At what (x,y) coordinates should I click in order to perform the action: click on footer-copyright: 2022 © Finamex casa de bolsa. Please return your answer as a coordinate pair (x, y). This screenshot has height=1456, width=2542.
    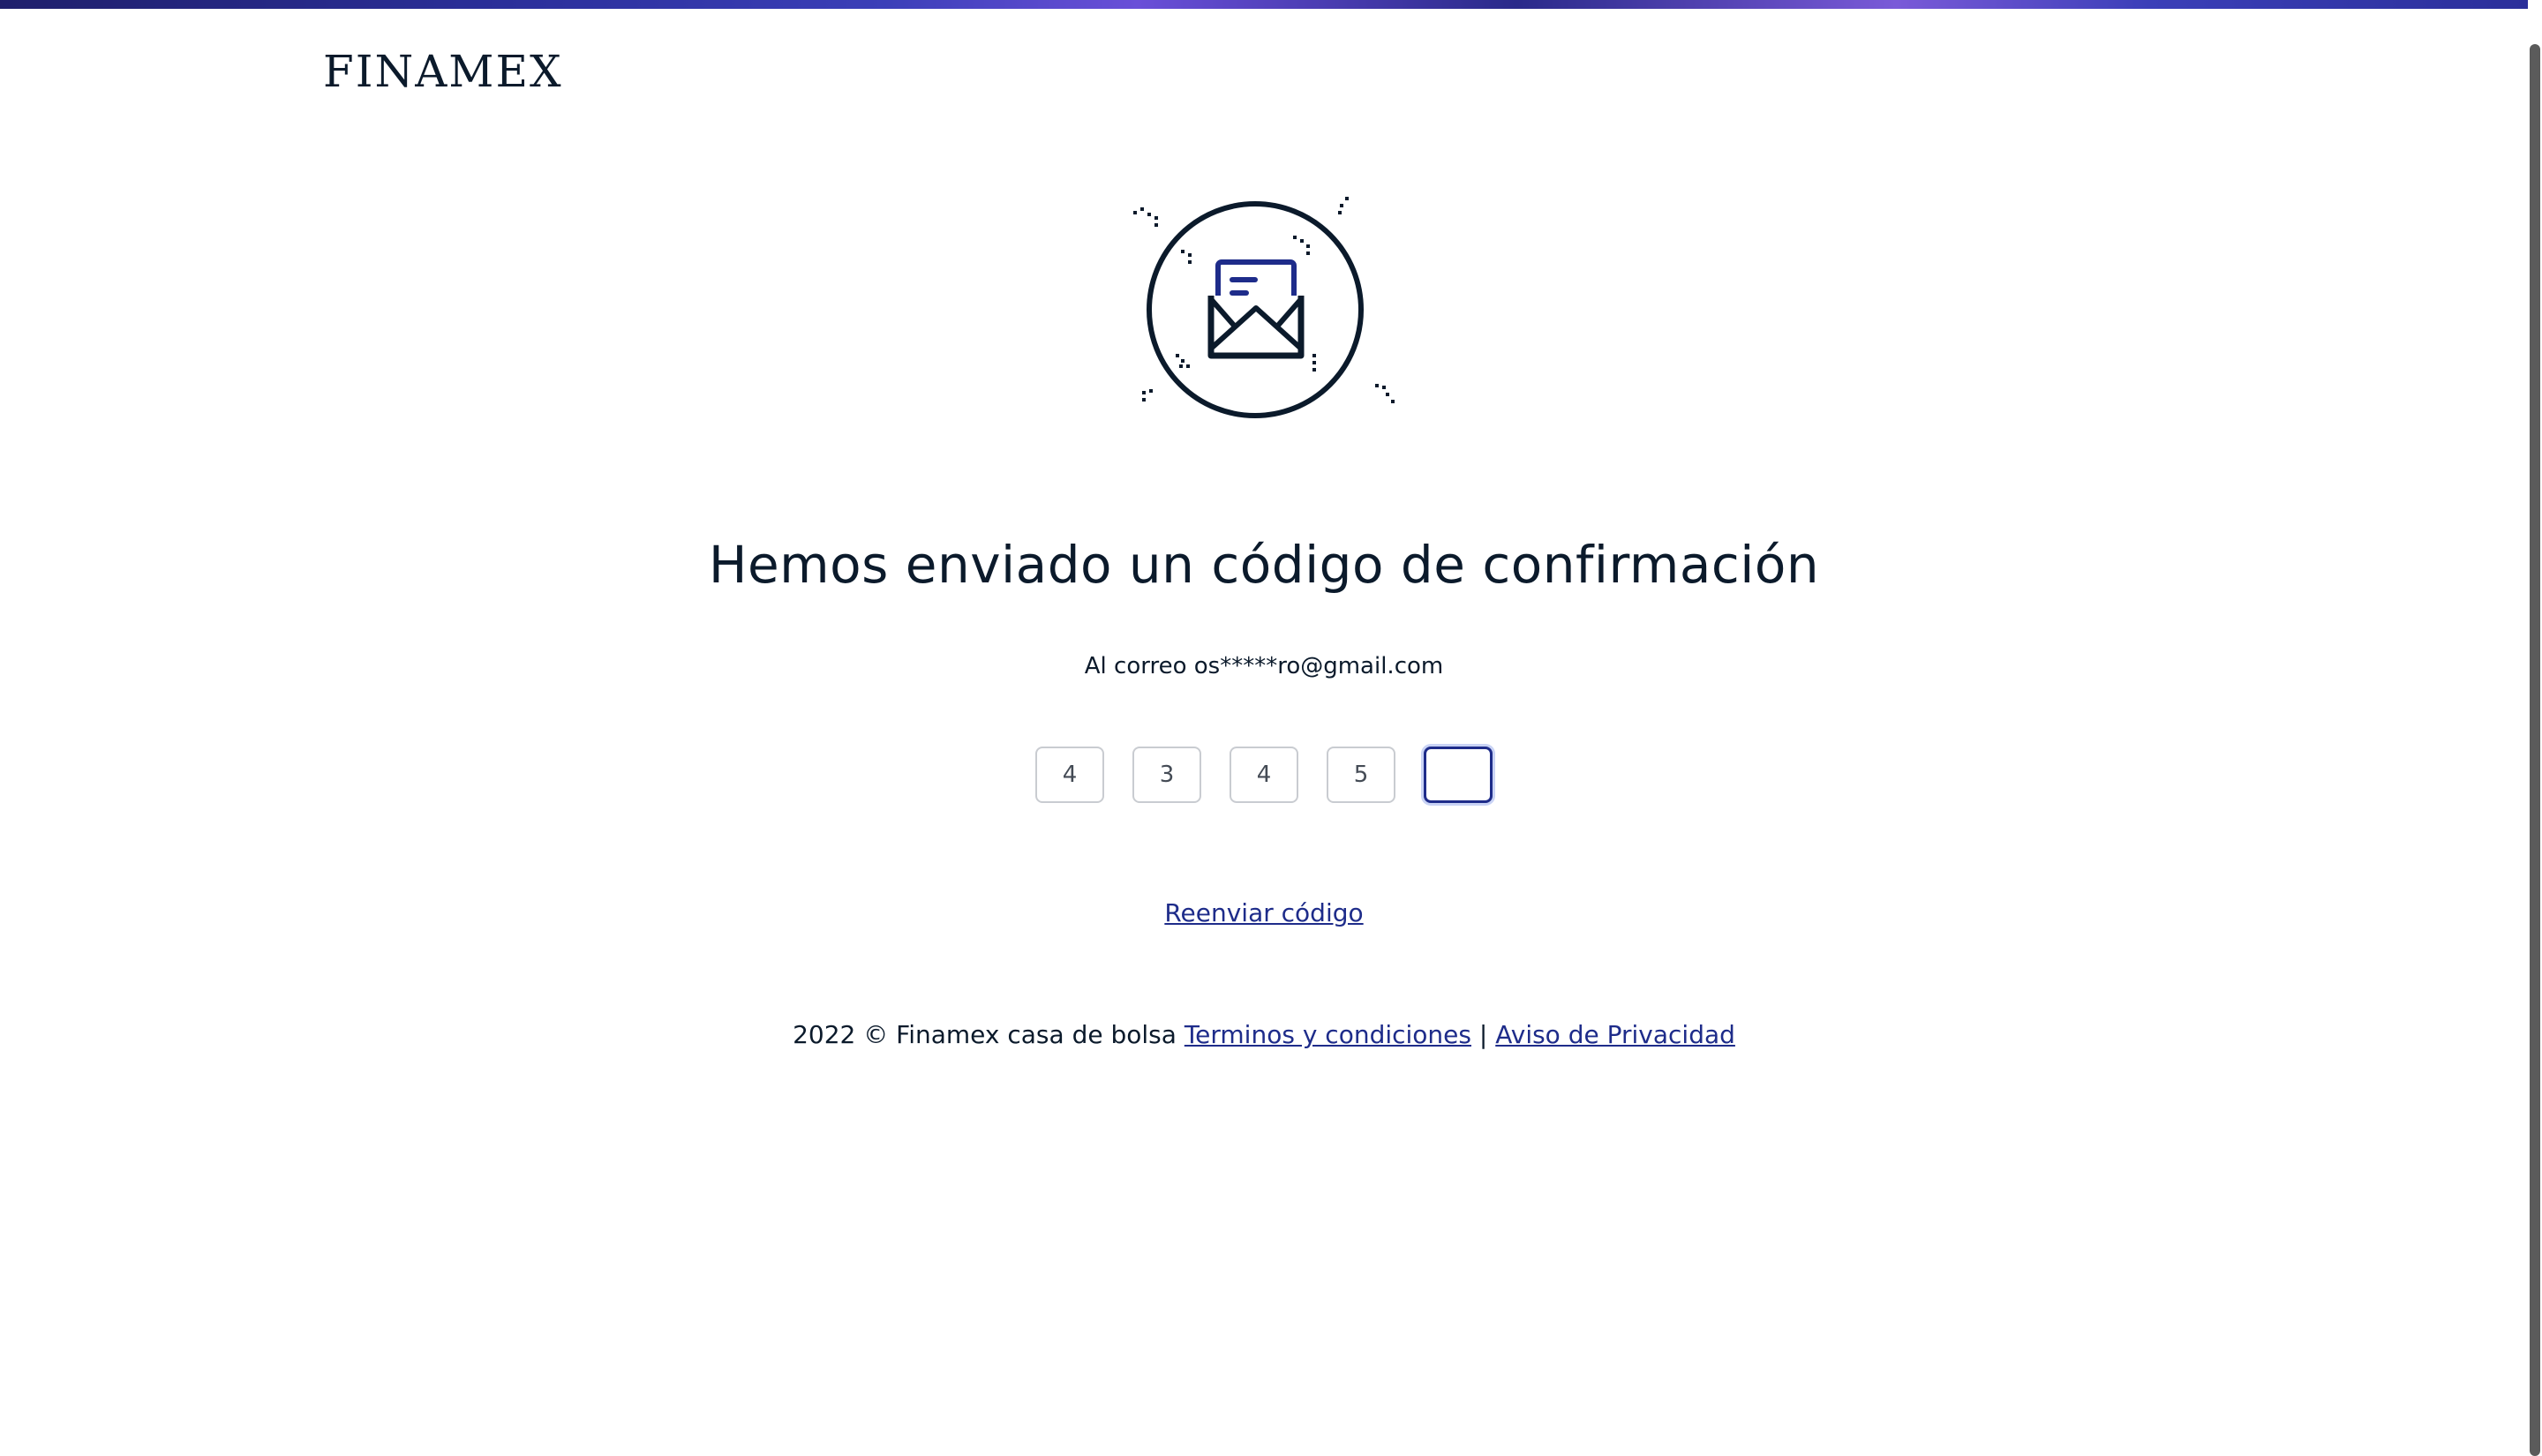
    Looking at the image, I should click on (985, 1034).